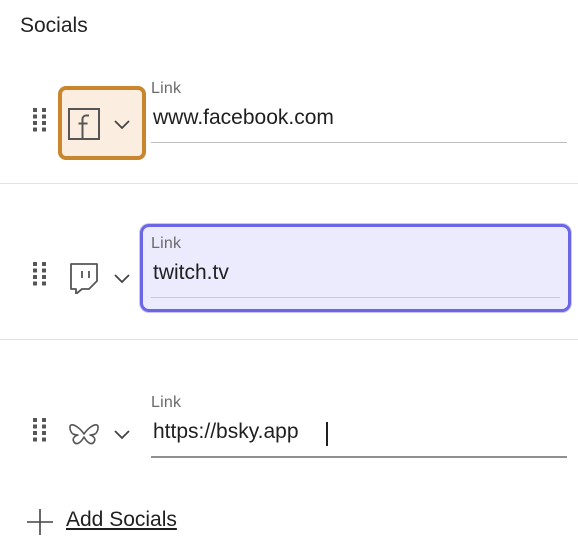  Describe the element at coordinates (84, 278) in the screenshot. I see `twitch-icon` at that location.